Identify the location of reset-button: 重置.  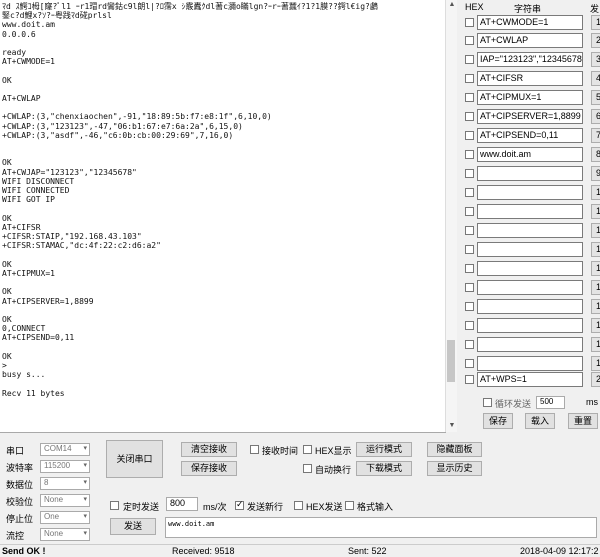
(583, 421).